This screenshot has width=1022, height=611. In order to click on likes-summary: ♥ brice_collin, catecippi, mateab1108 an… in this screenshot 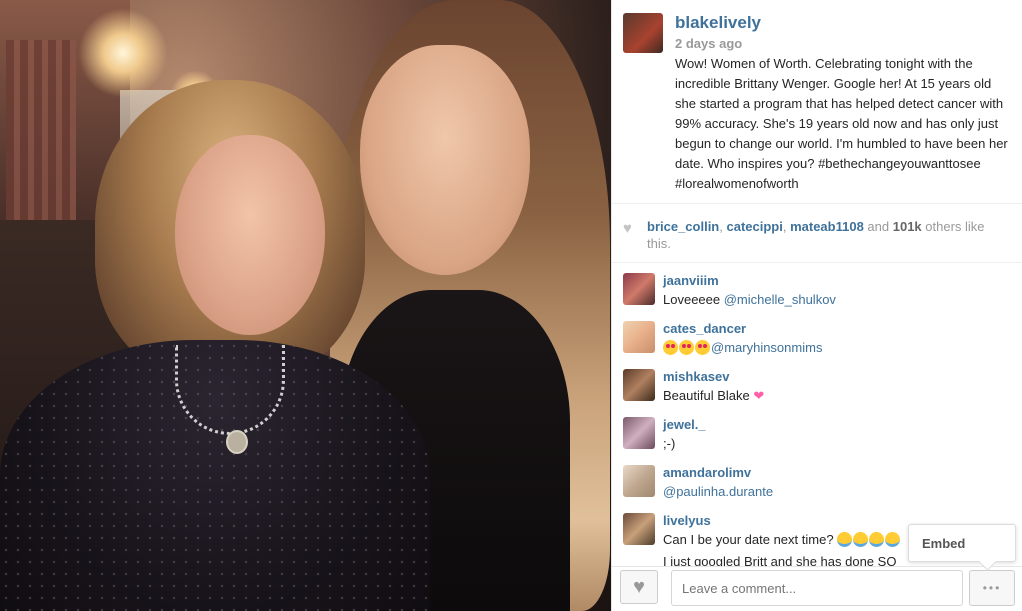, I will do `click(817, 233)`.